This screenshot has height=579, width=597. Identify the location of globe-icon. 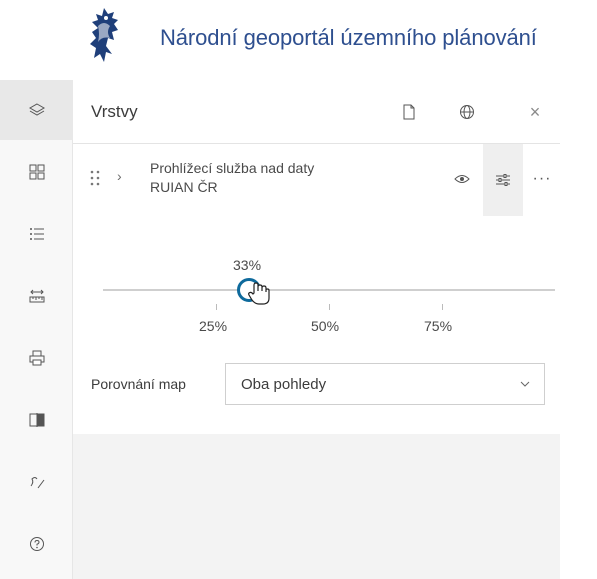
(467, 112).